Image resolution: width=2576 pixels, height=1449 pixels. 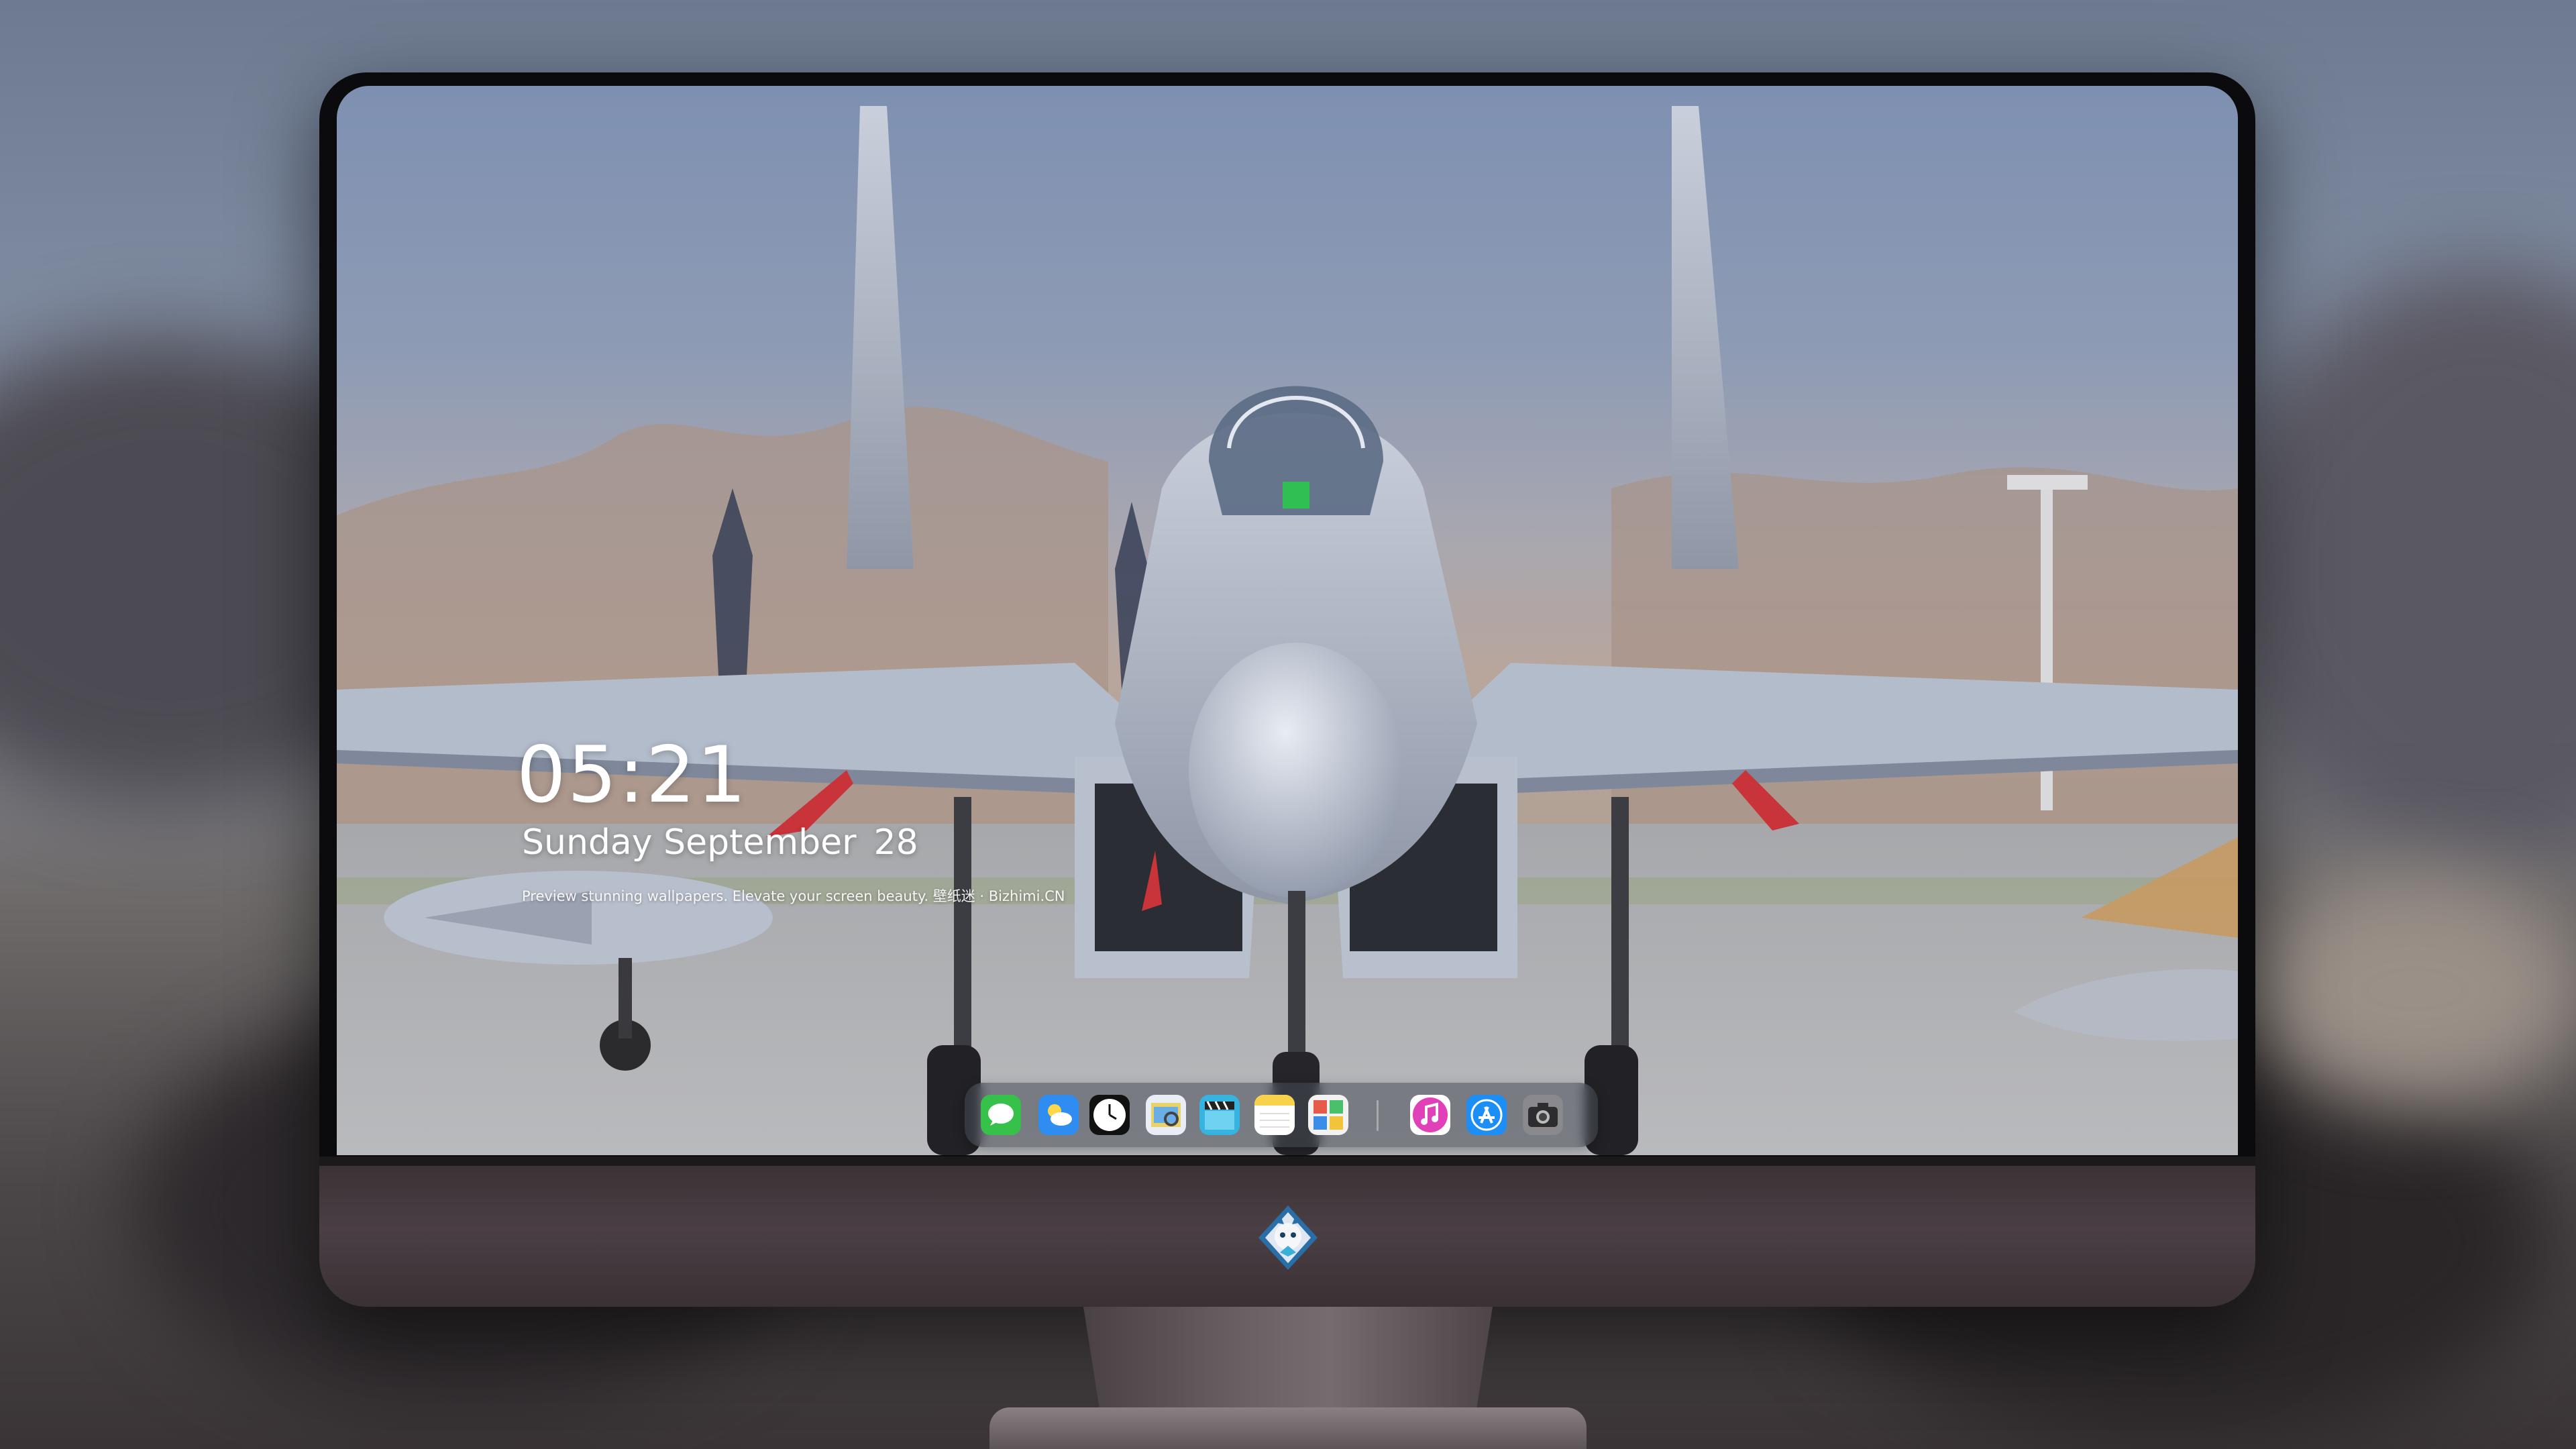 I want to click on lockscreen-date: Sunday September 28, so click(x=720, y=842).